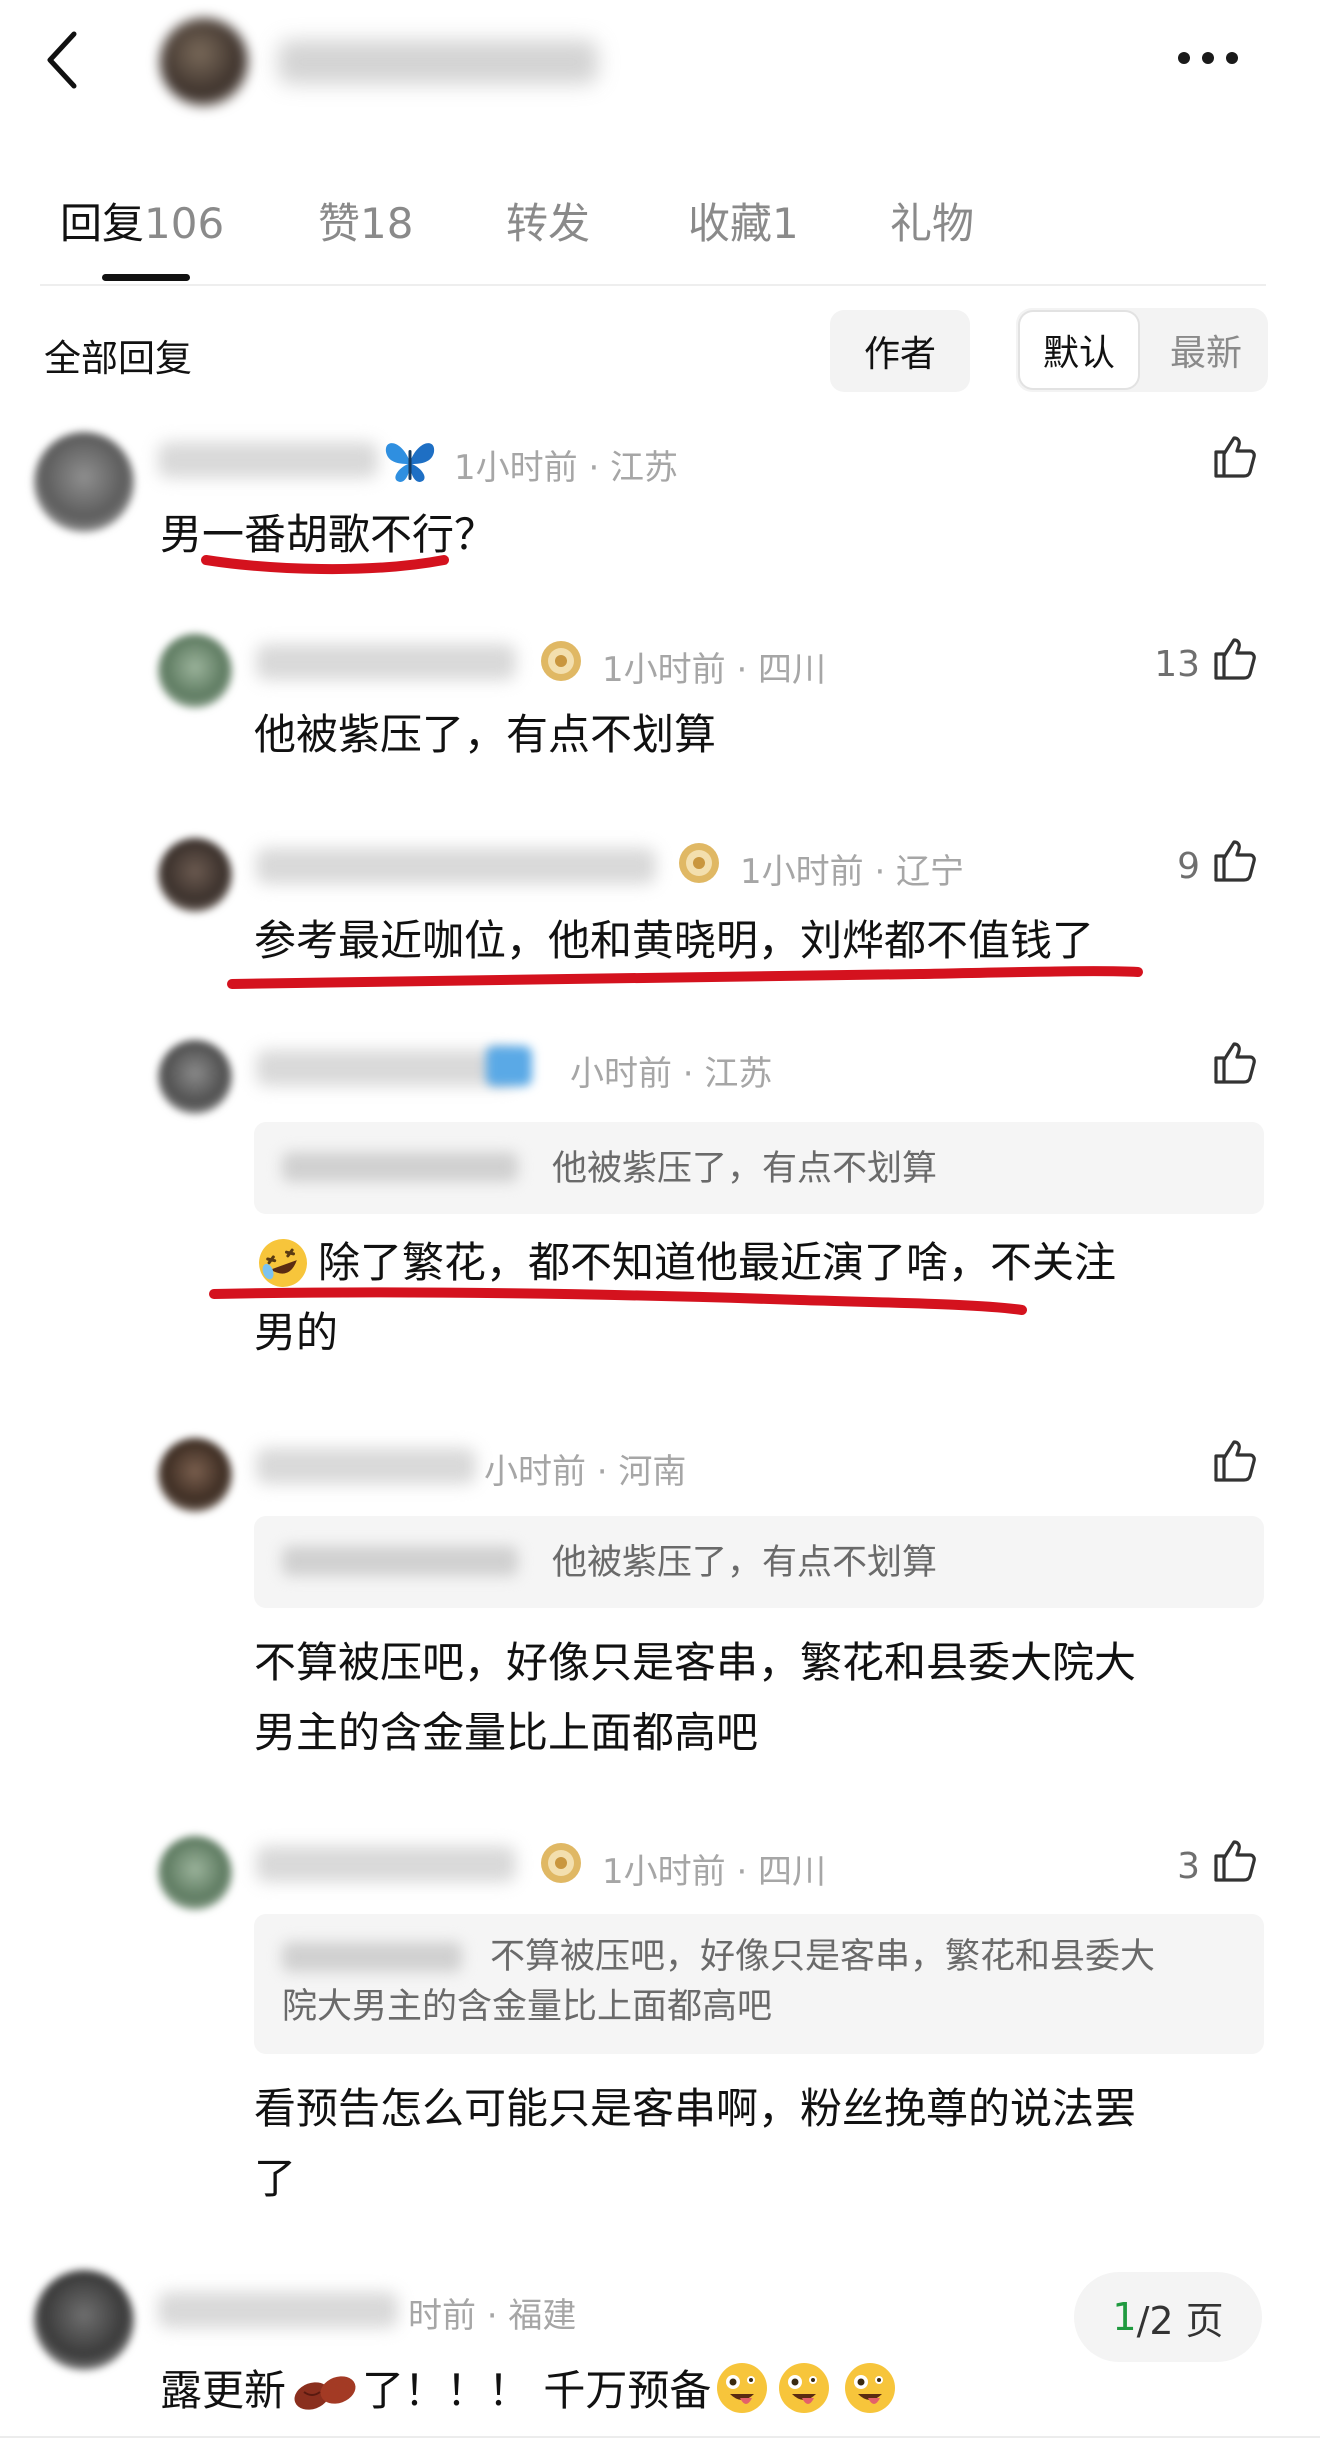 This screenshot has width=1320, height=2460. What do you see at coordinates (1177, 664) in the screenshot?
I see `like-count: 13` at bounding box center [1177, 664].